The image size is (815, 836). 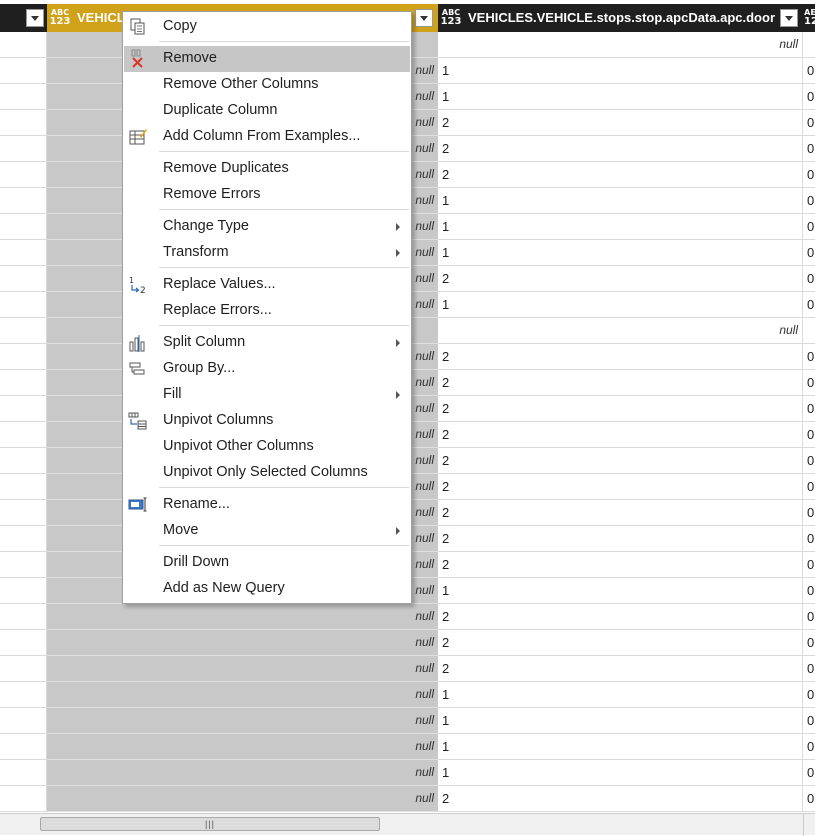 I want to click on menu-item-unpivot-only-selected-columns: Unpivot Only Selected Columns, so click(x=267, y=473).